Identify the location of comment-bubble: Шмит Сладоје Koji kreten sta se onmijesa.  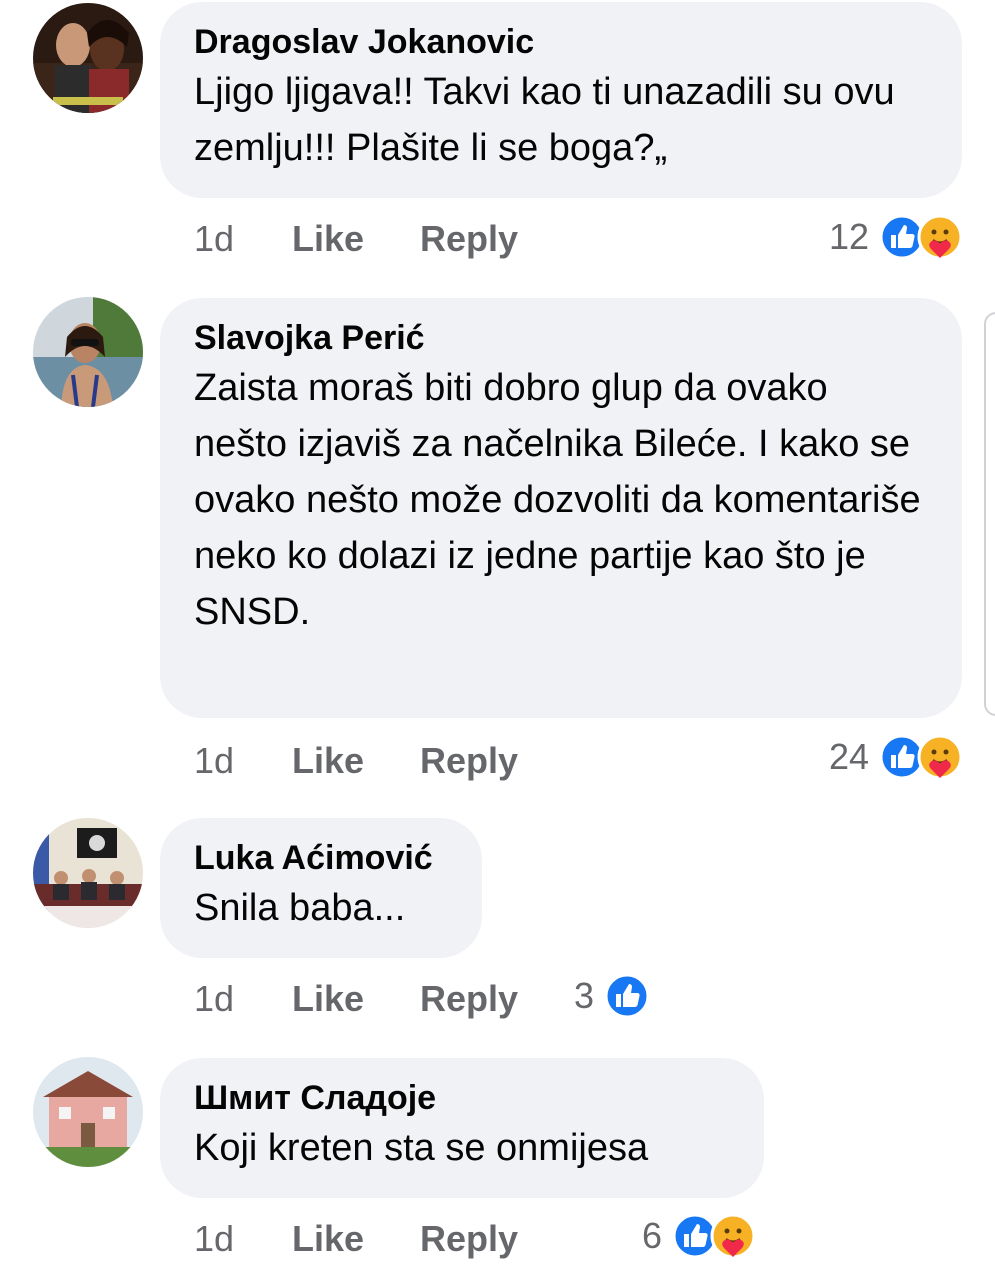
(462, 1128).